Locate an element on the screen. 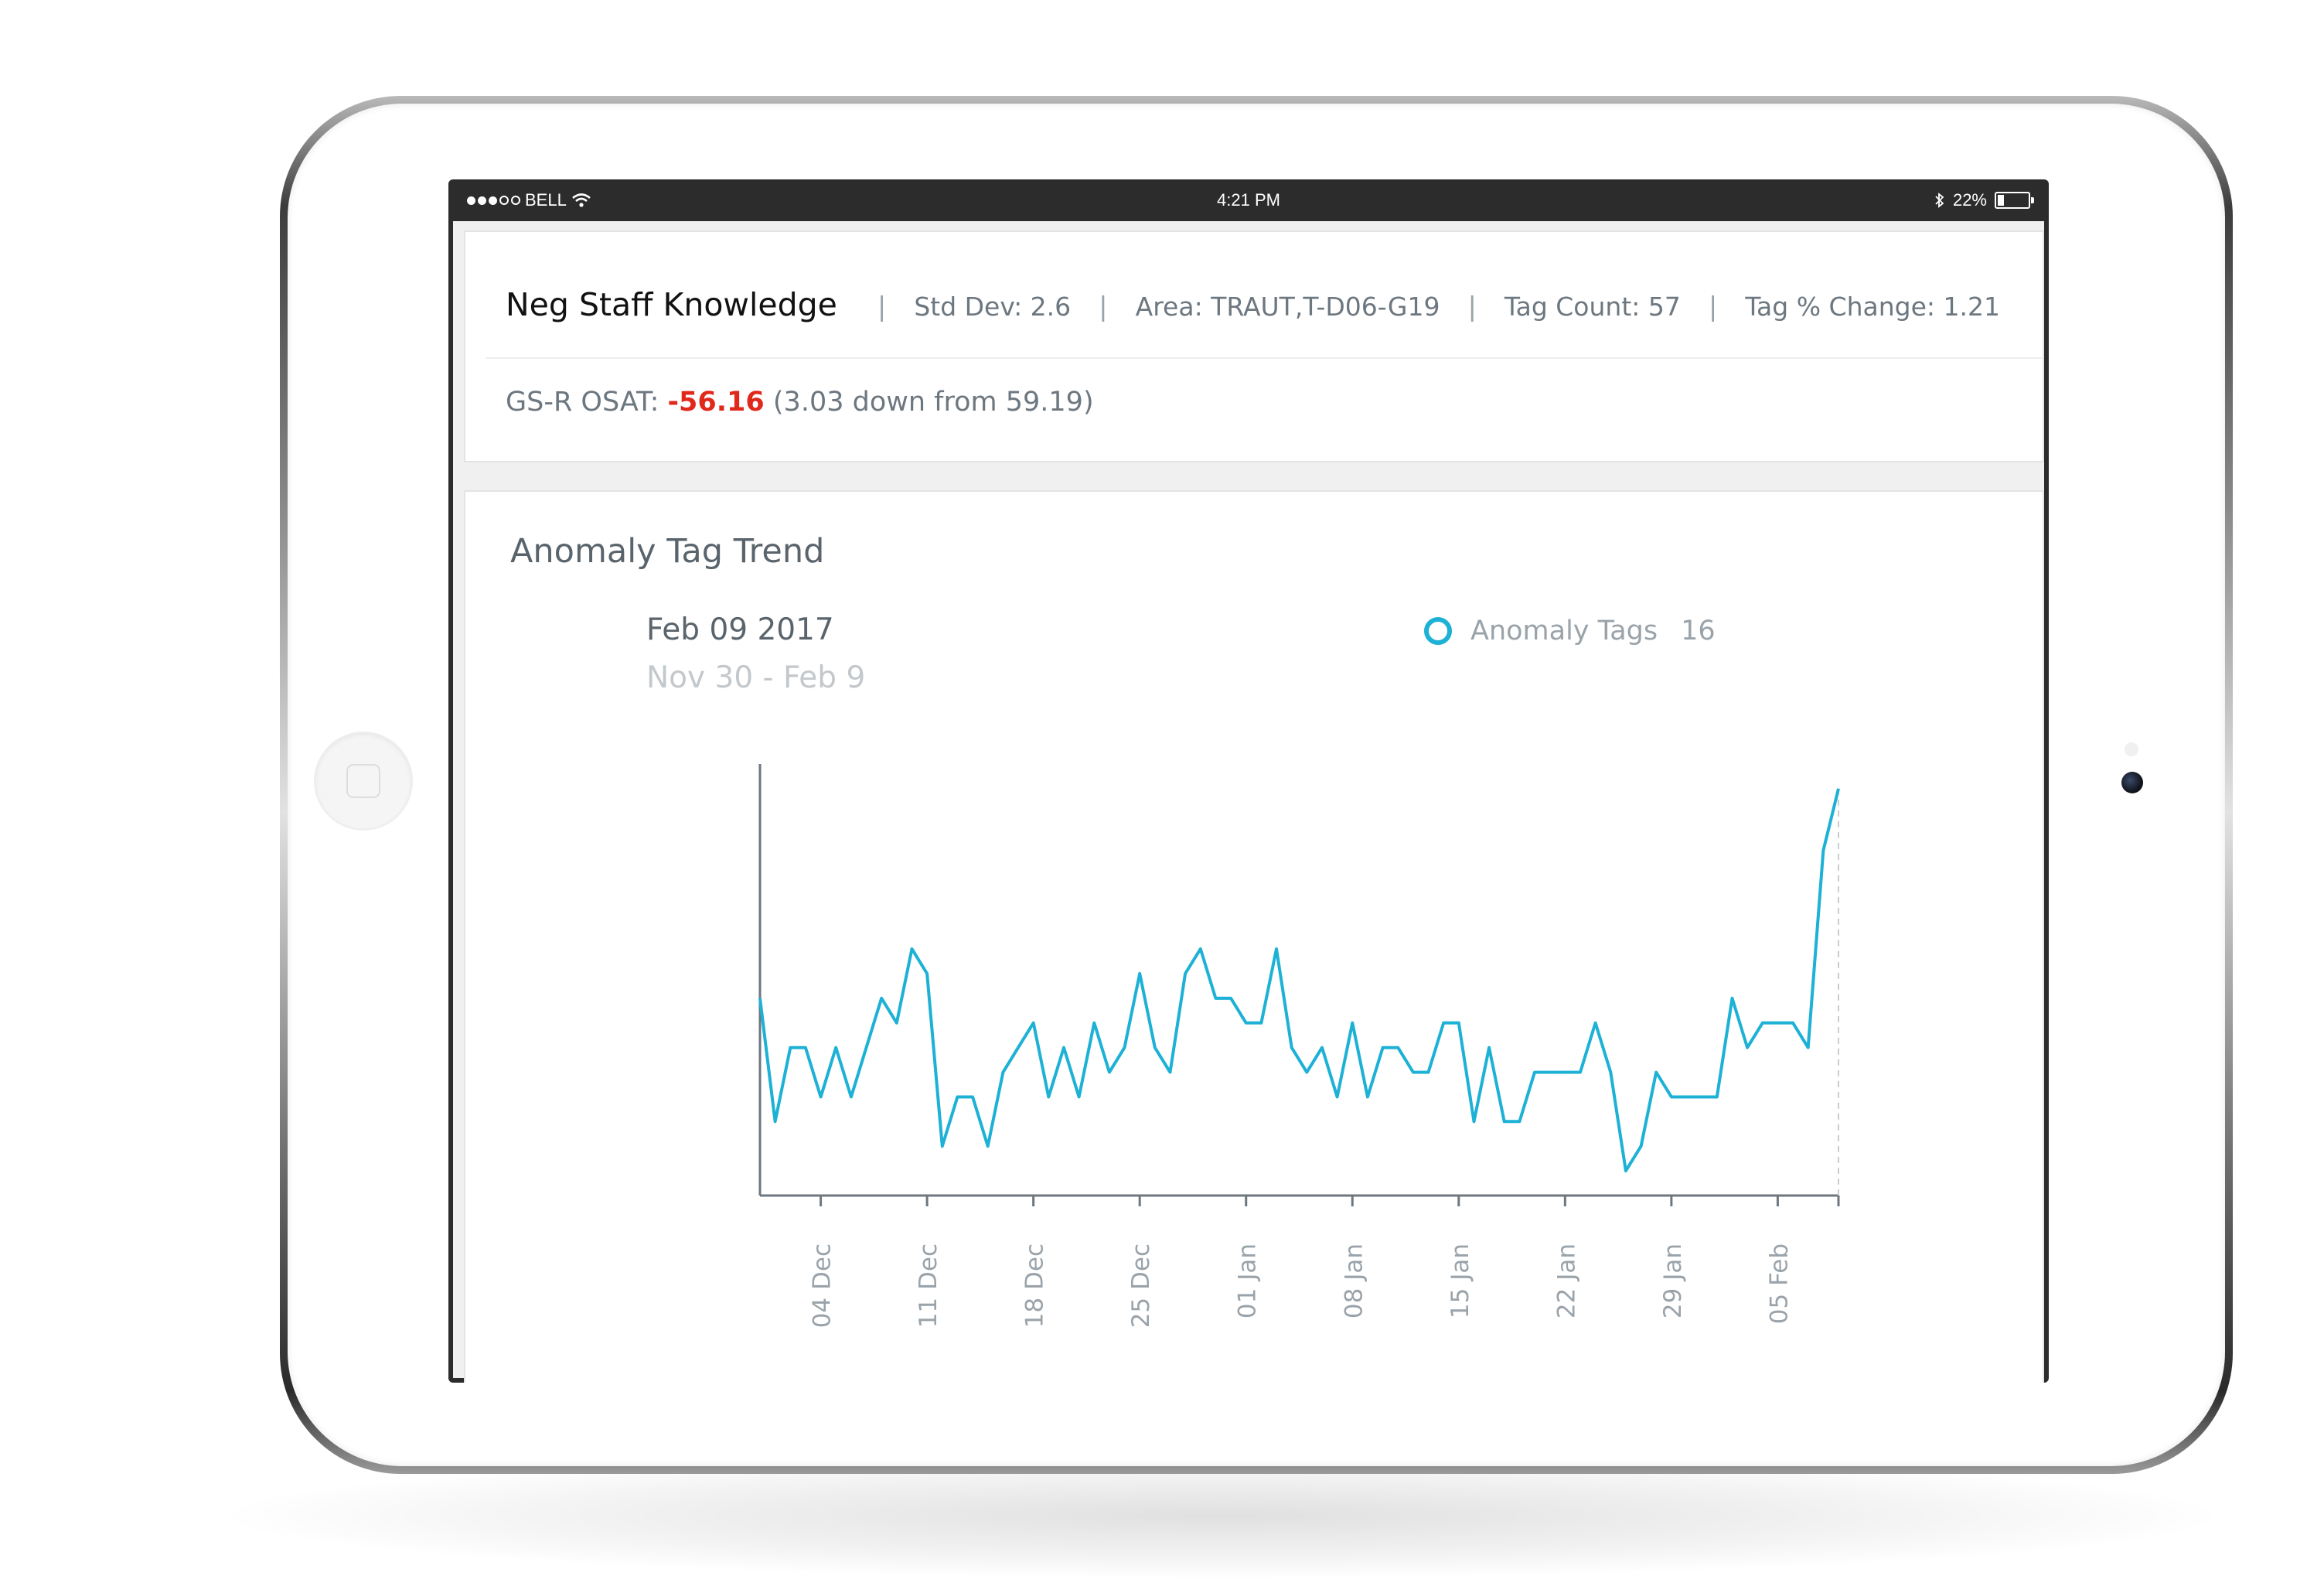 The width and height of the screenshot is (2324, 1593). tag-change-stat: Tag % Change: 1.21 is located at coordinates (1872, 307).